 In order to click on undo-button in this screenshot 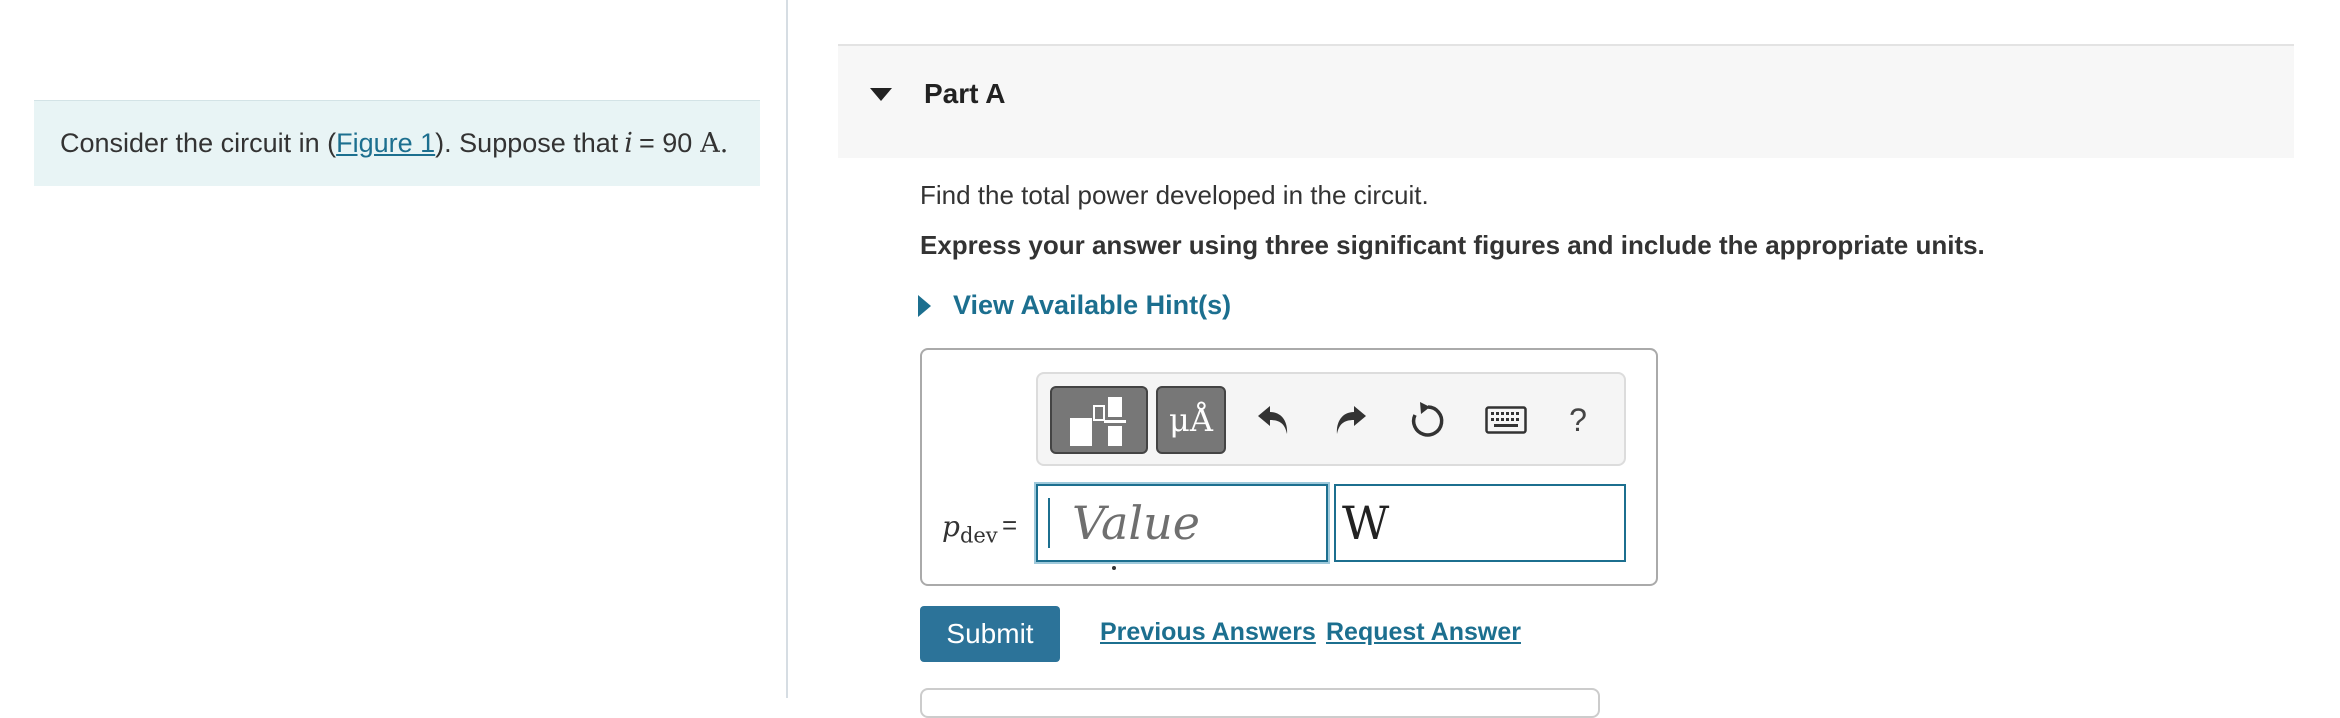, I will do `click(1274, 420)`.